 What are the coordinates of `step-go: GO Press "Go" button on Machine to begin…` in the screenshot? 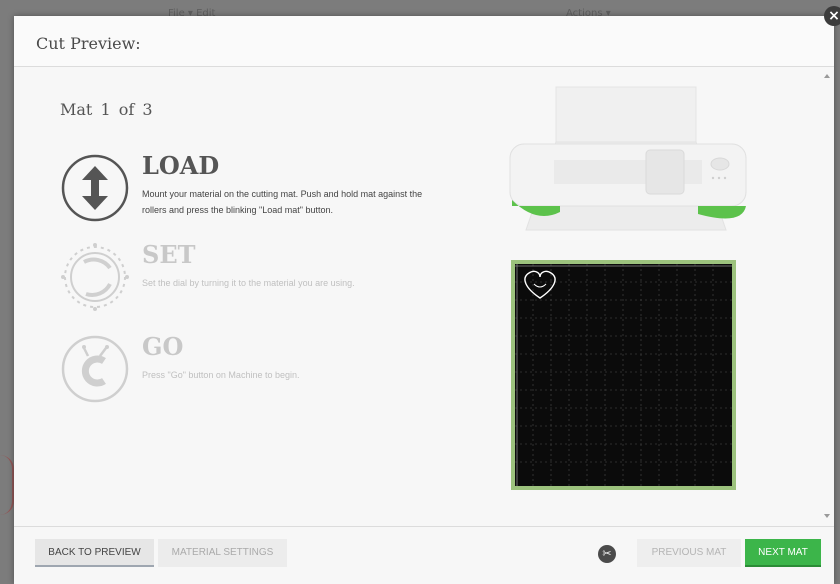 It's located at (270, 373).